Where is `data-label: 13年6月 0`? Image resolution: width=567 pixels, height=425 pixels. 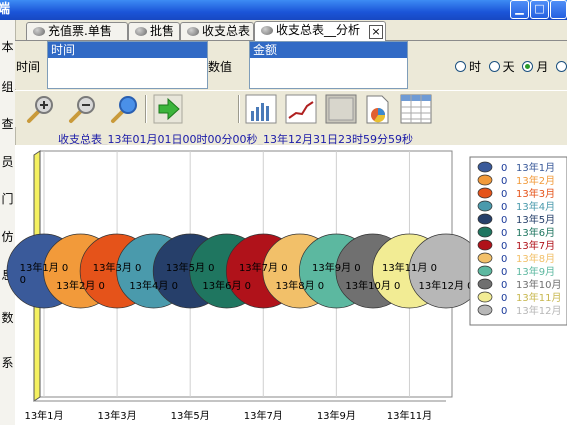
data-label: 13年6月 0 is located at coordinates (226, 285).